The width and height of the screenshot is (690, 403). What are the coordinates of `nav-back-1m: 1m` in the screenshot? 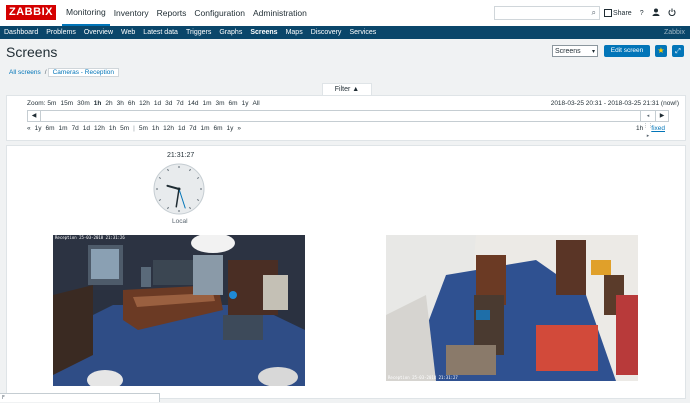 It's located at (63, 128).